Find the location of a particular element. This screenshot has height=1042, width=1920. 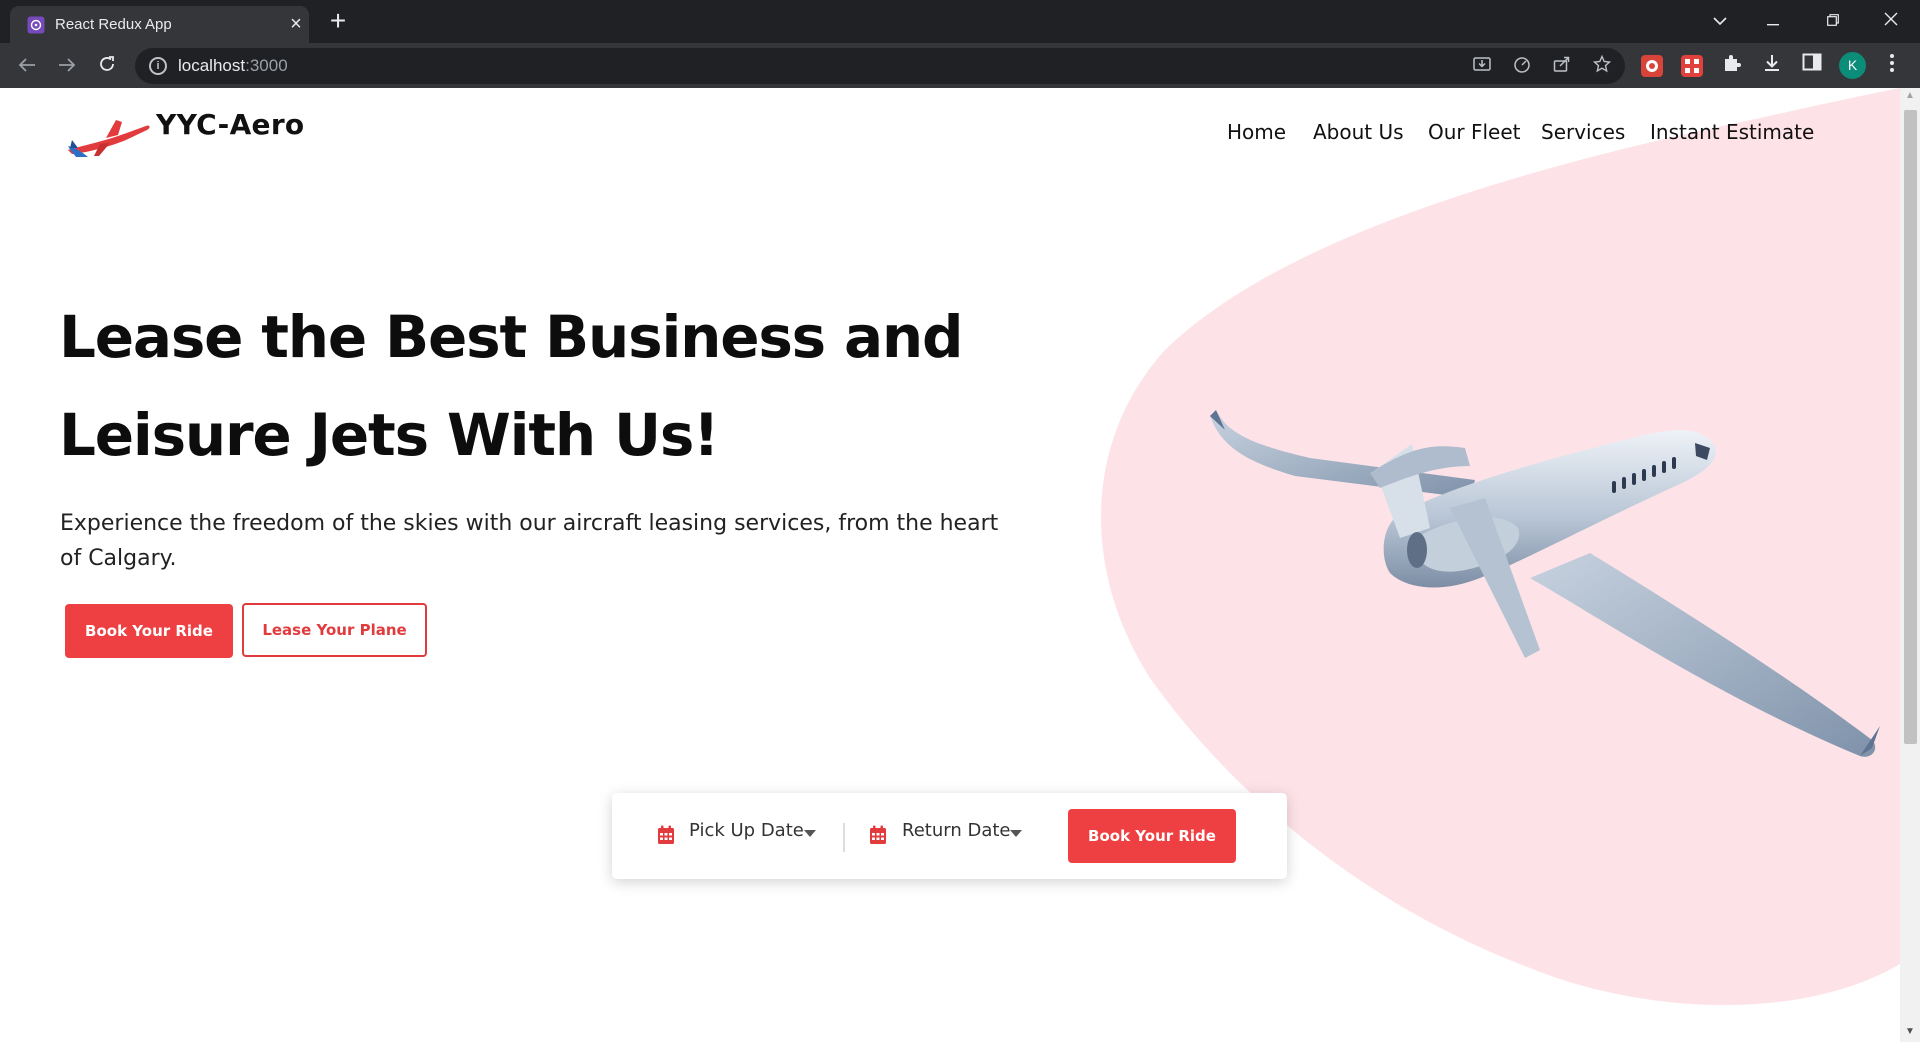

url-text: localhost:3000 is located at coordinates (233, 66).